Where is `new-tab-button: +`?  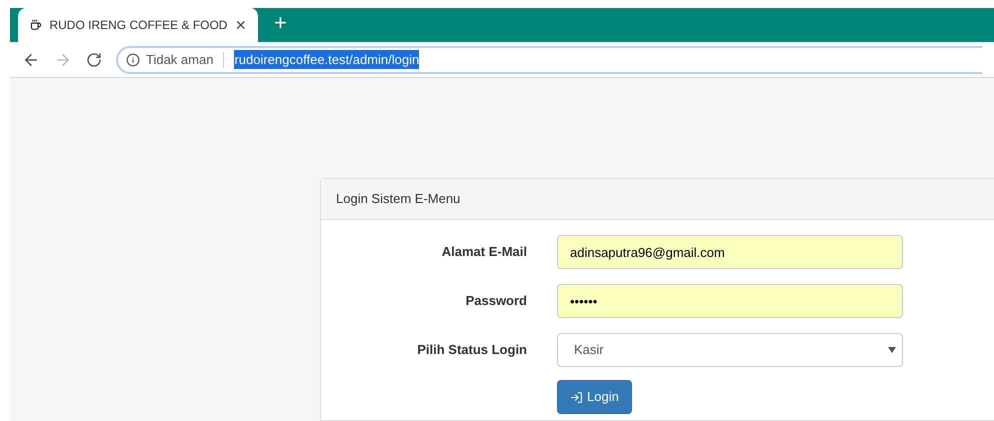 new-tab-button: + is located at coordinates (280, 23).